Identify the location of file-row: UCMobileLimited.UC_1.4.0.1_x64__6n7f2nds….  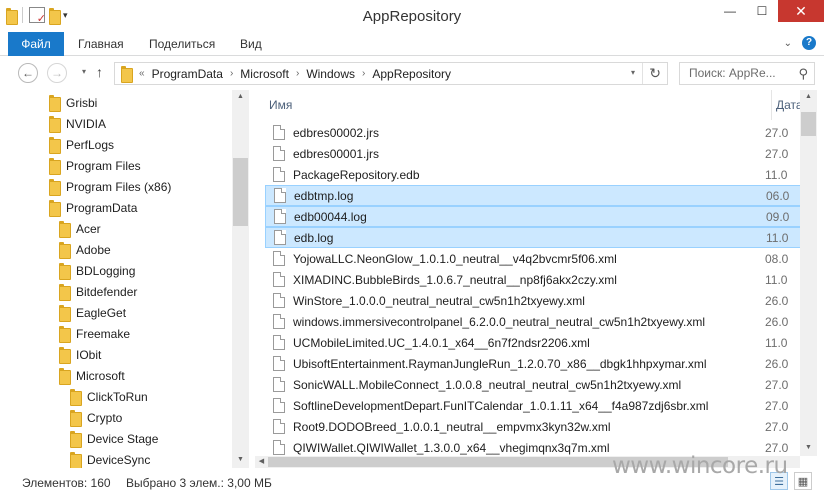
(533, 342).